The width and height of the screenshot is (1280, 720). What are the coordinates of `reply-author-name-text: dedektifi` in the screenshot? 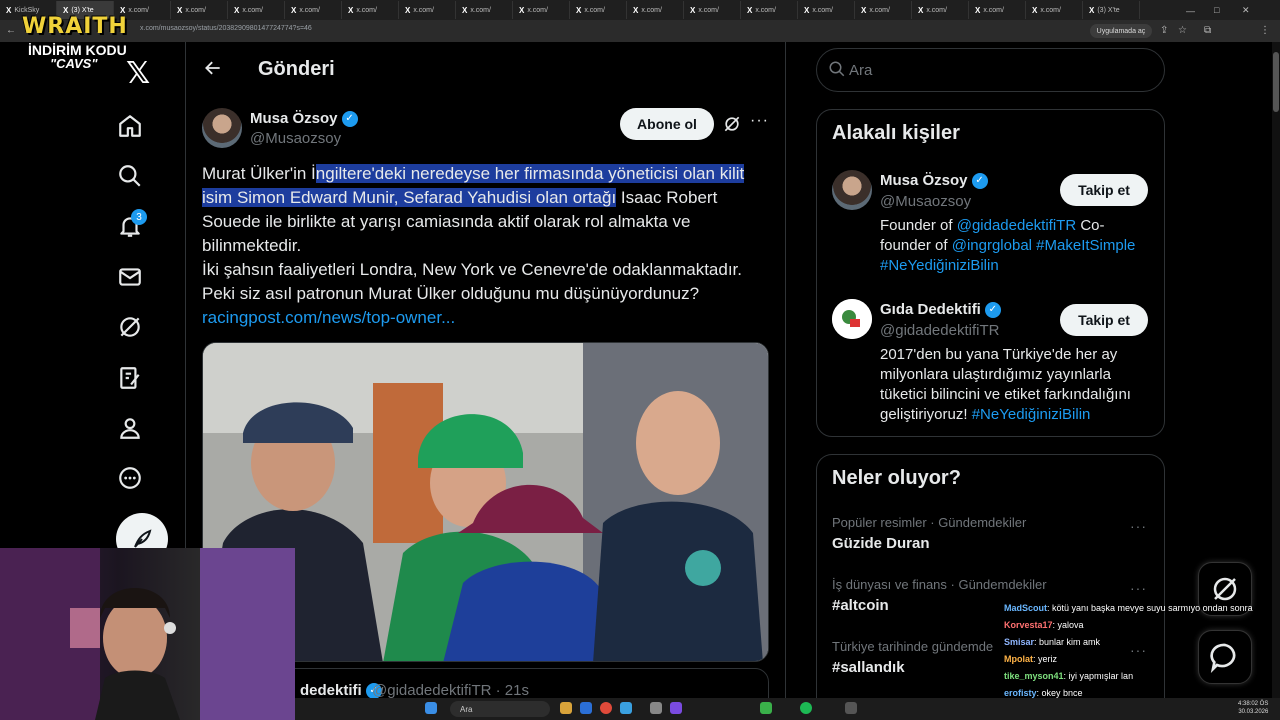 It's located at (331, 690).